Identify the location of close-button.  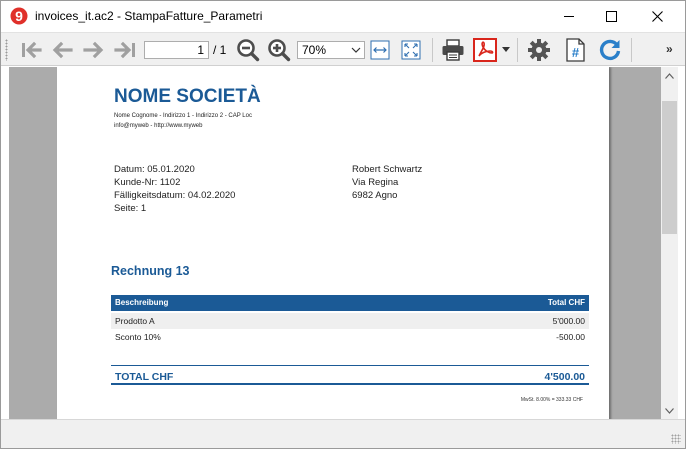
(657, 16).